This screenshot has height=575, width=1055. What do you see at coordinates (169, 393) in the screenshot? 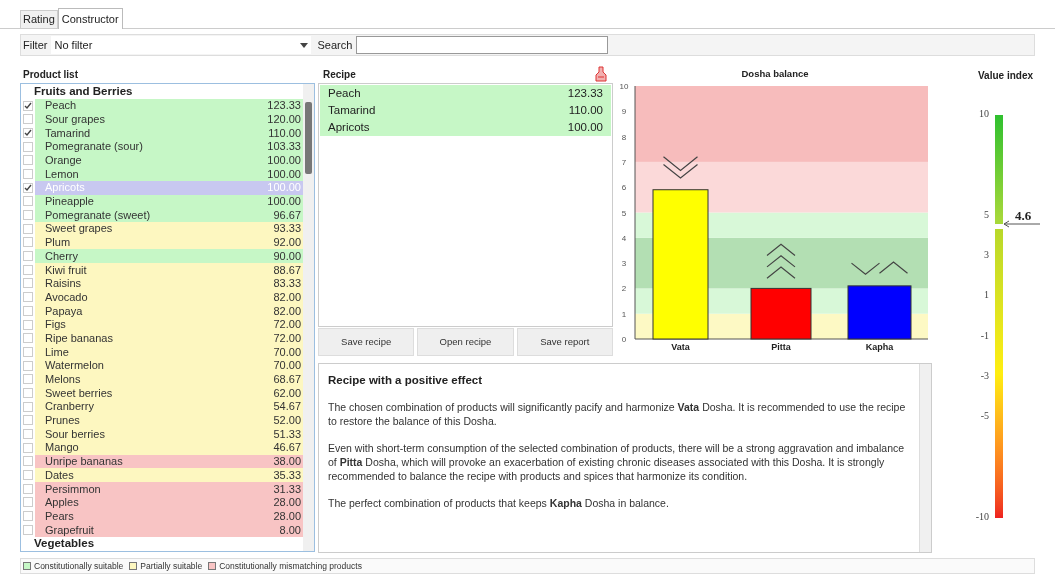
I see `list-item: Sweet berries 62.00` at bounding box center [169, 393].